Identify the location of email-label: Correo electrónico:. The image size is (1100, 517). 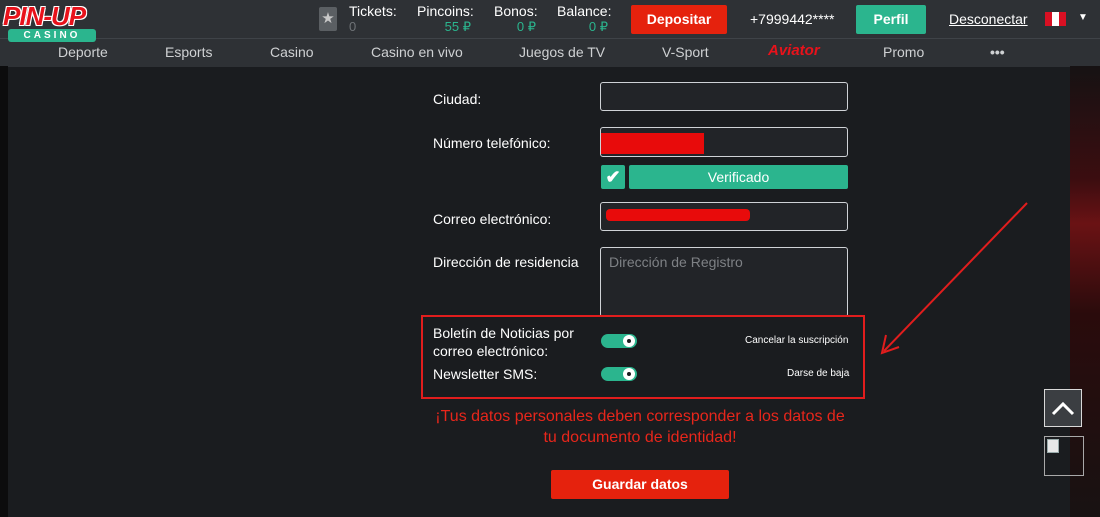
(492, 219).